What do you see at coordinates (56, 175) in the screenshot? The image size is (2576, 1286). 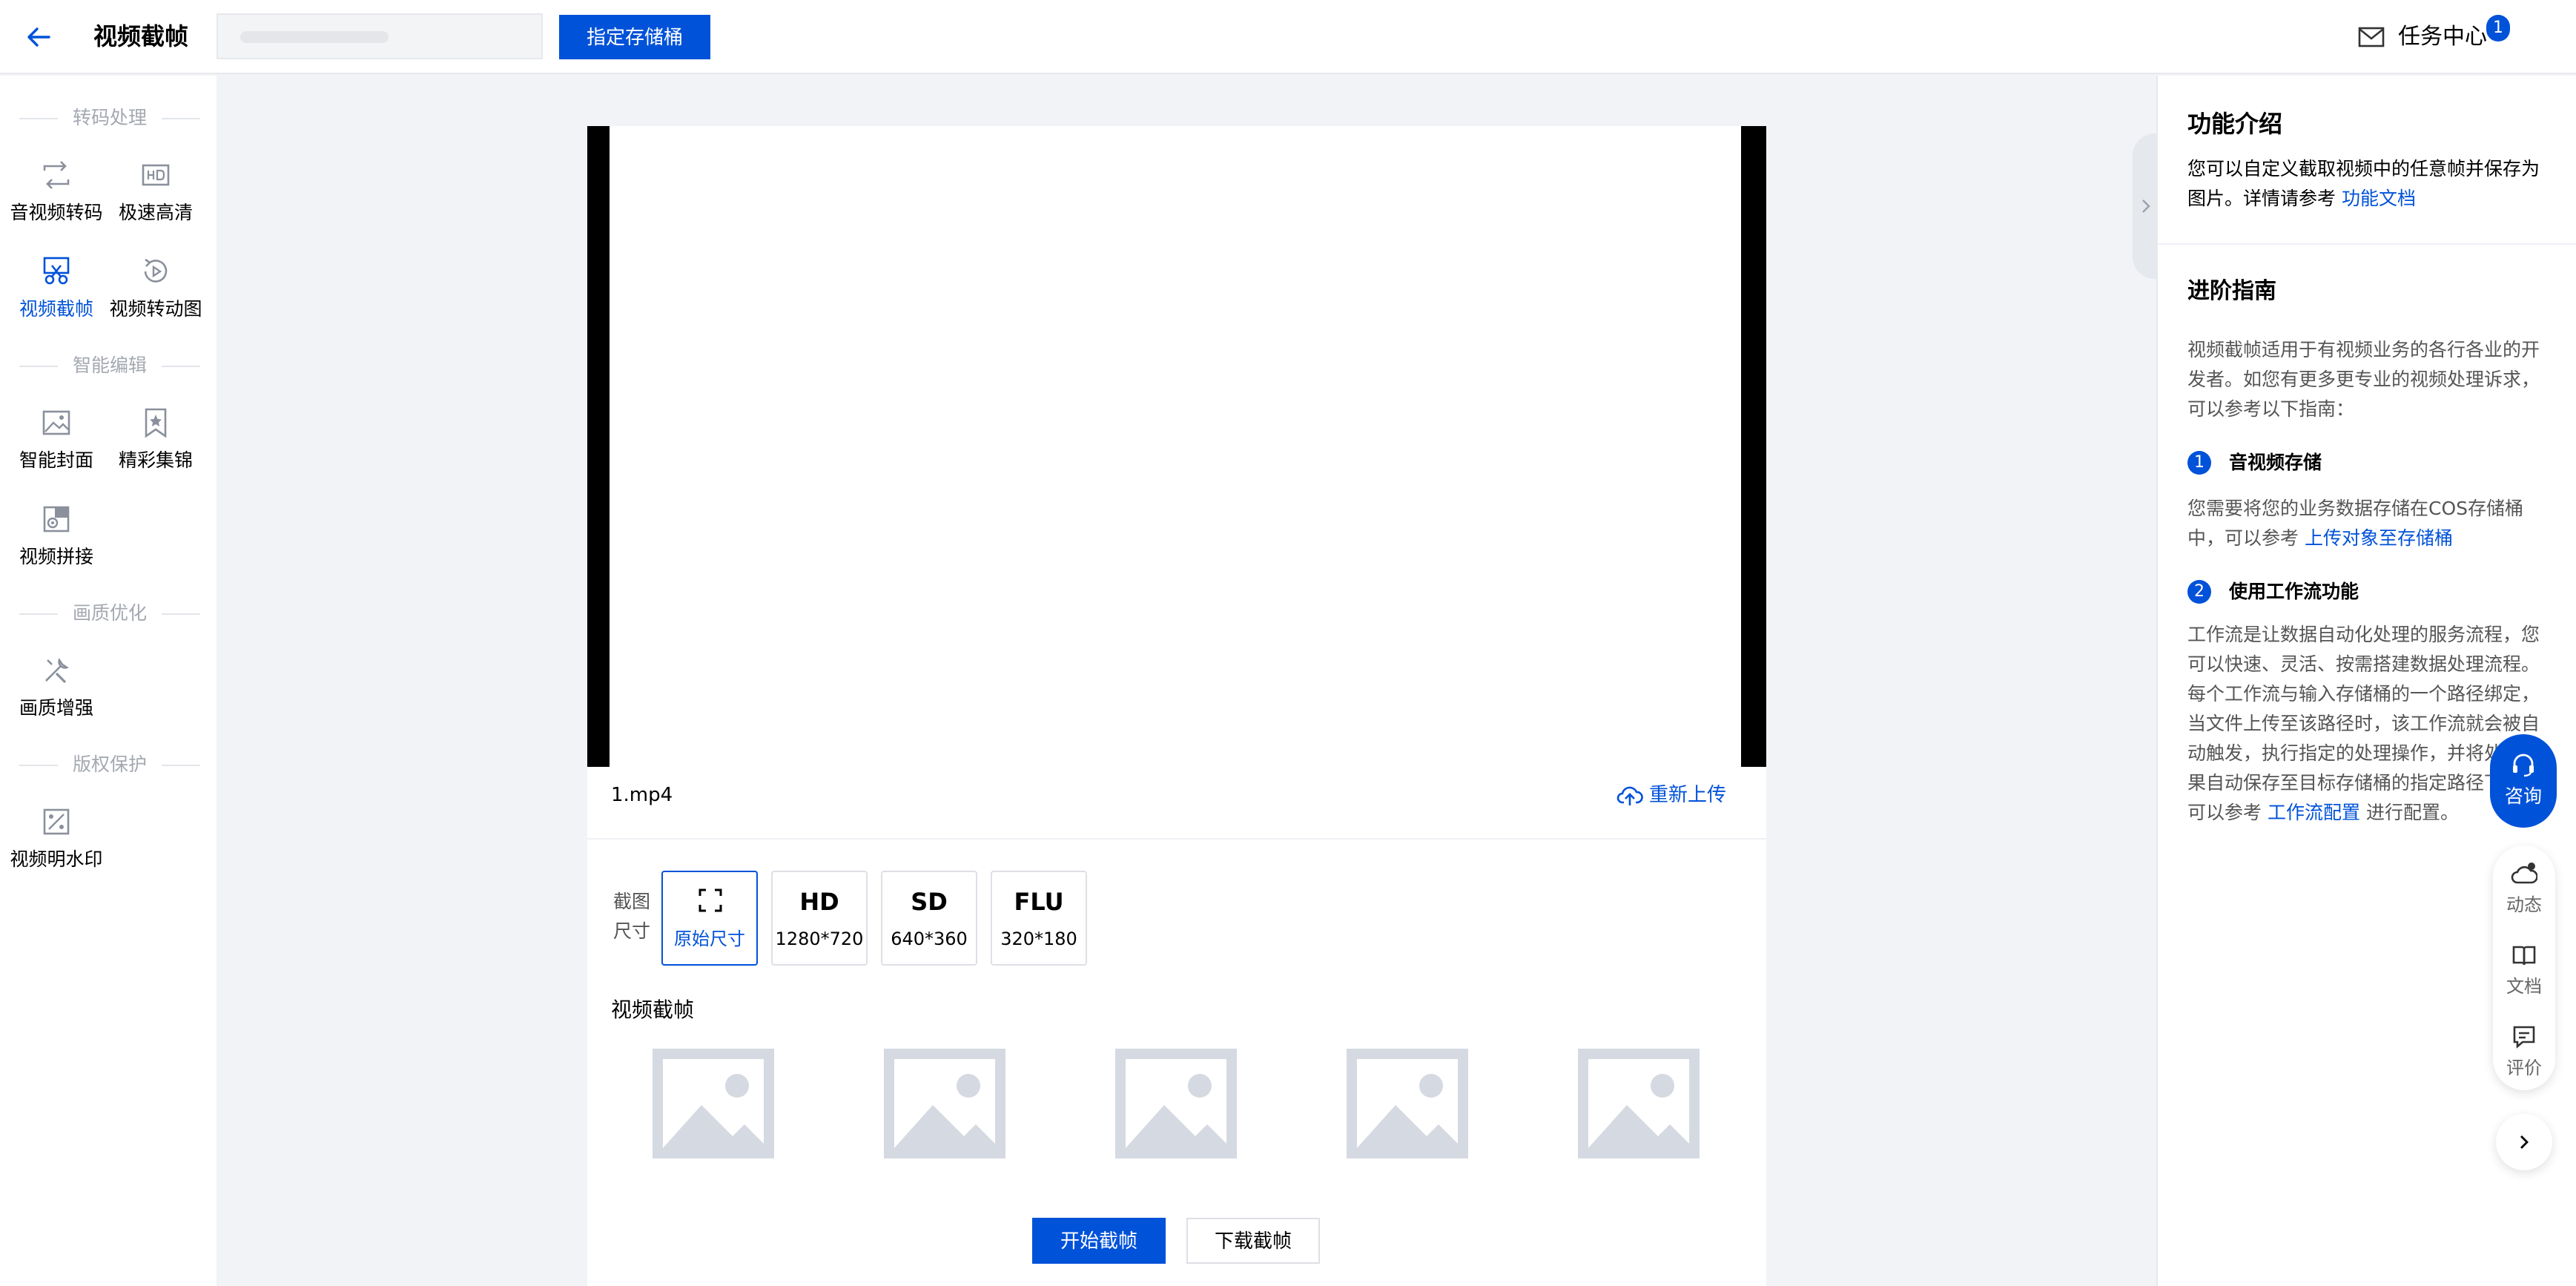 I see `transcode-icon` at bounding box center [56, 175].